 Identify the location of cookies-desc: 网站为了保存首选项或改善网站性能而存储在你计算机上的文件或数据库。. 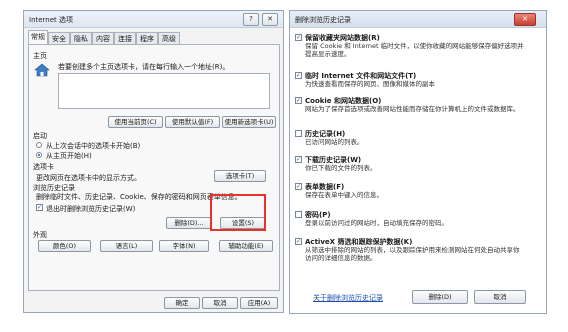
(412, 109).